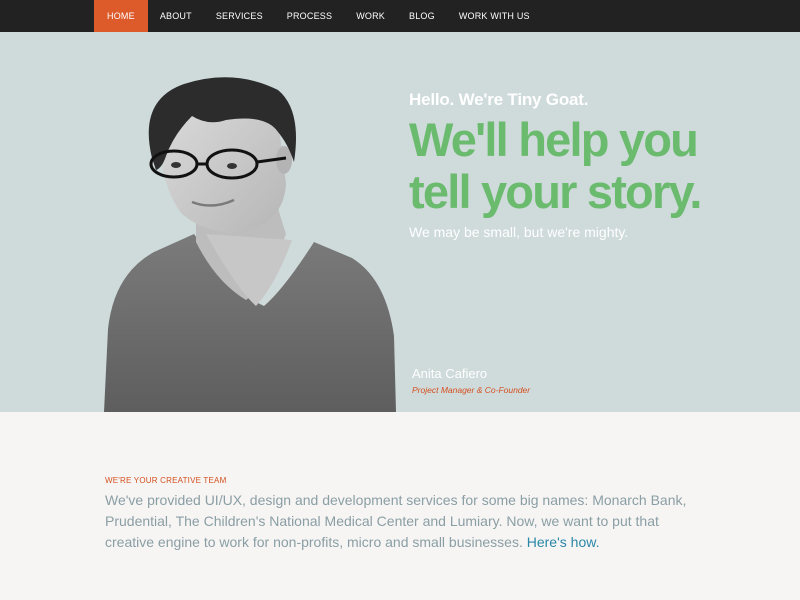 This screenshot has height=600, width=800. I want to click on section-label: WE'RE YOUR CREATIVE TEAM, so click(166, 480).